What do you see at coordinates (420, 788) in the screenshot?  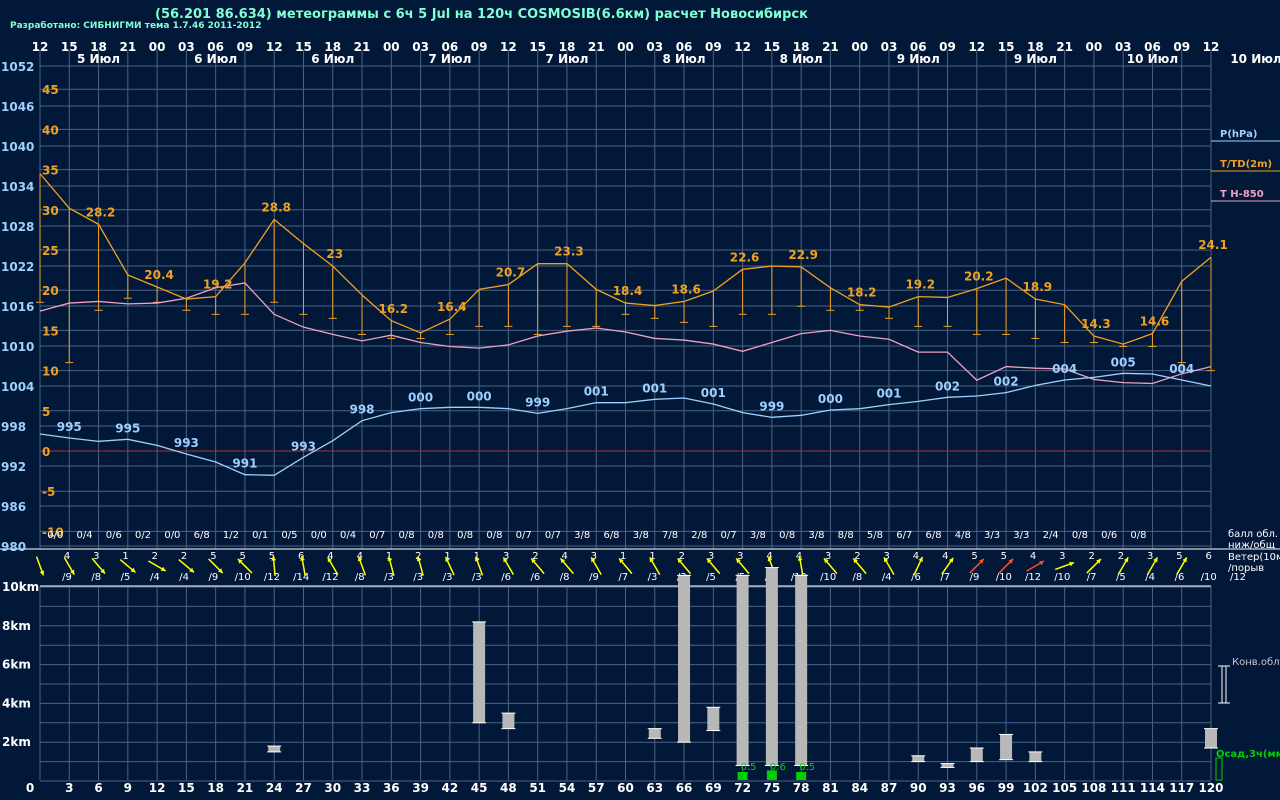 I see `bottom-hour-label: 39` at bounding box center [420, 788].